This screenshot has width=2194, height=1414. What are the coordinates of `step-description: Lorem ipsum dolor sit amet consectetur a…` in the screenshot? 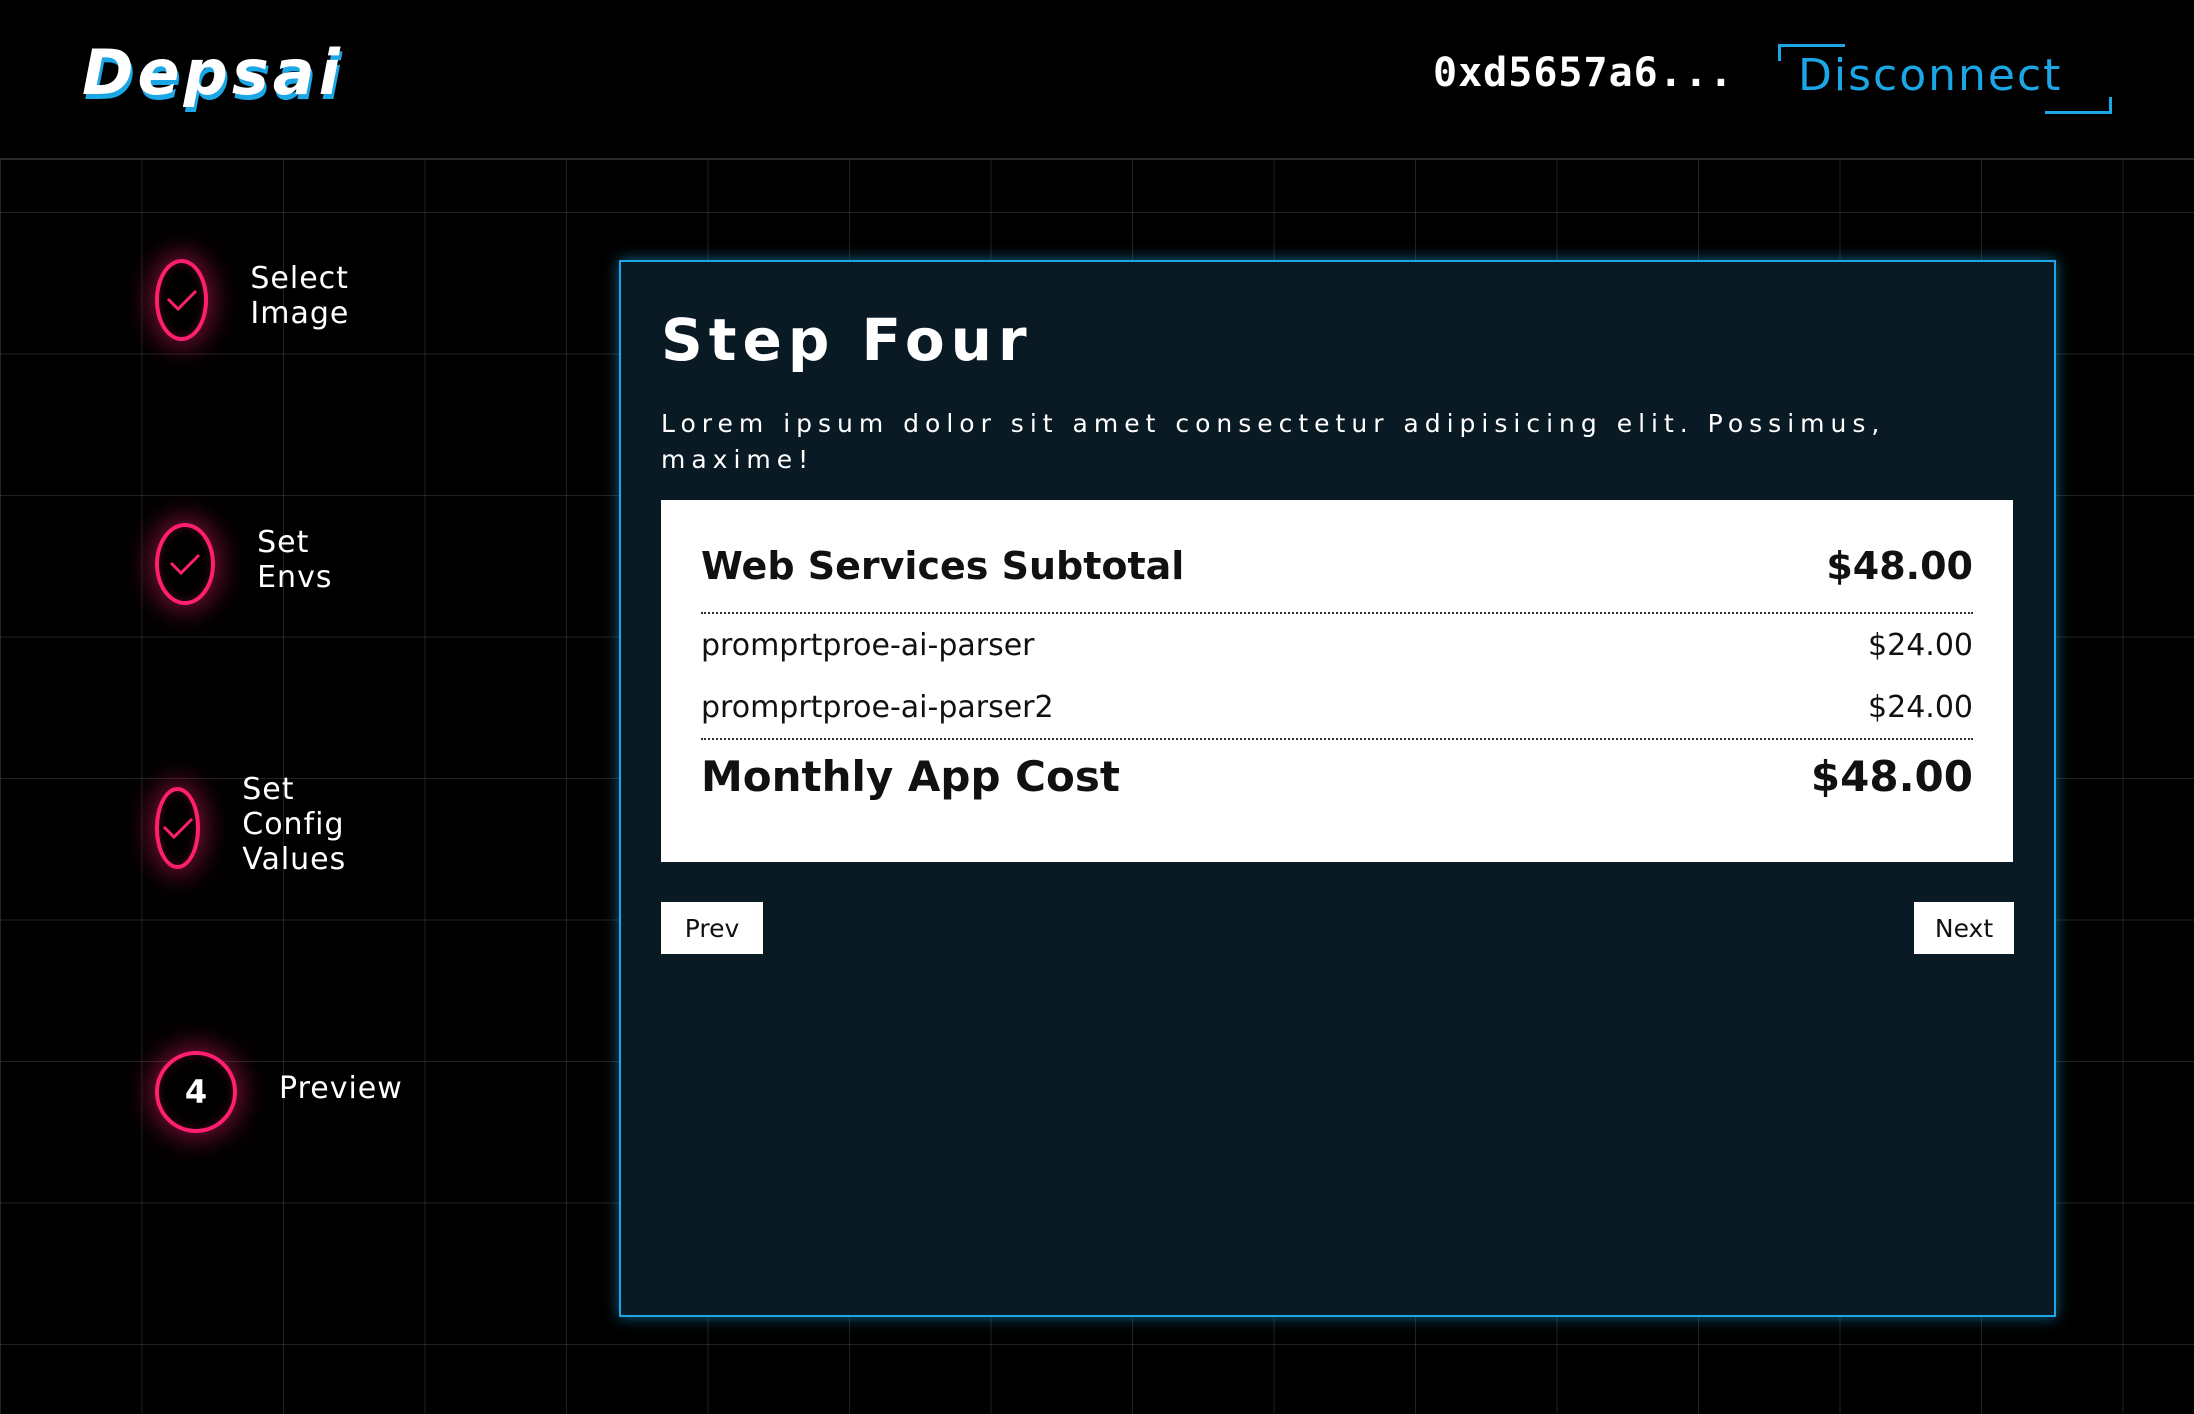 It's located at (1273, 441).